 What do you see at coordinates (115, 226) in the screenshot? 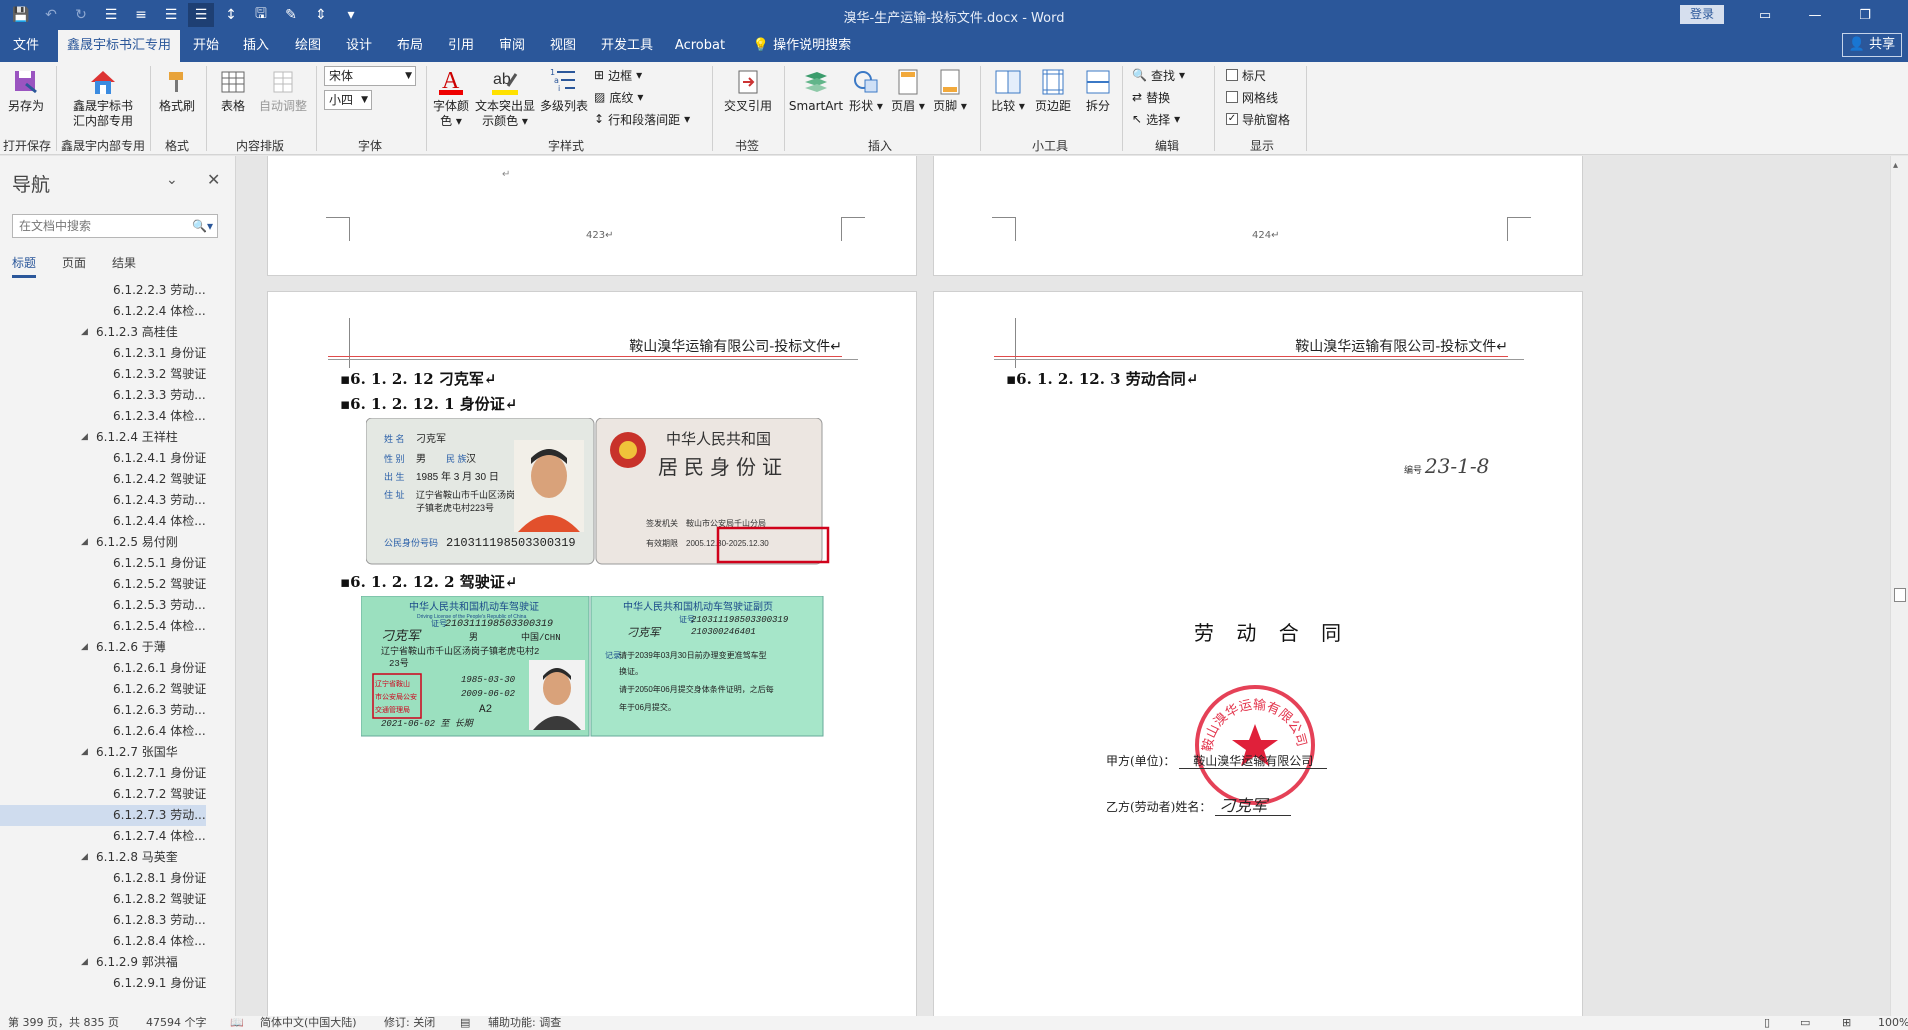
I see `nav-search-input: 在文档中搜索 🔍▾` at bounding box center [115, 226].